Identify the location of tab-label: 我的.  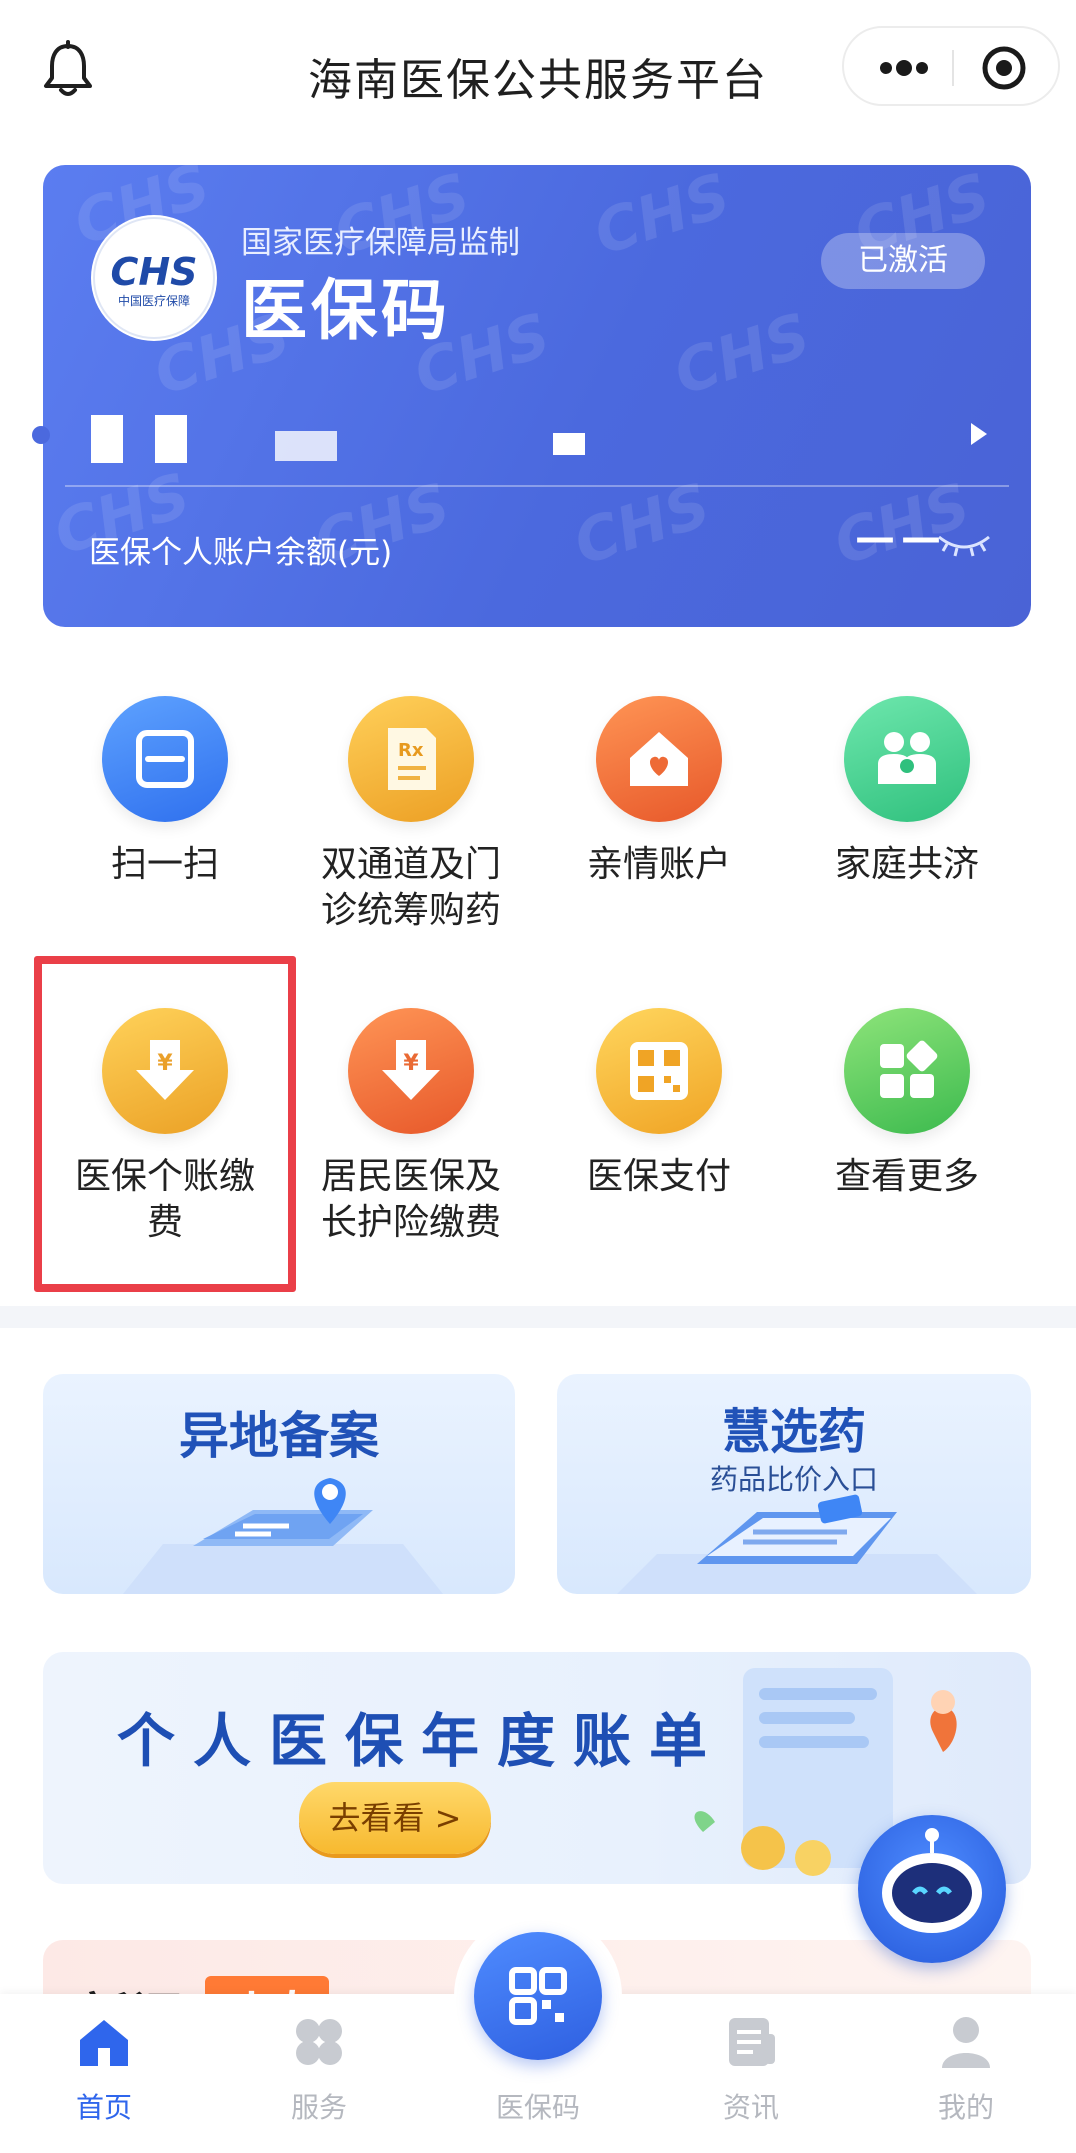
(965, 2107).